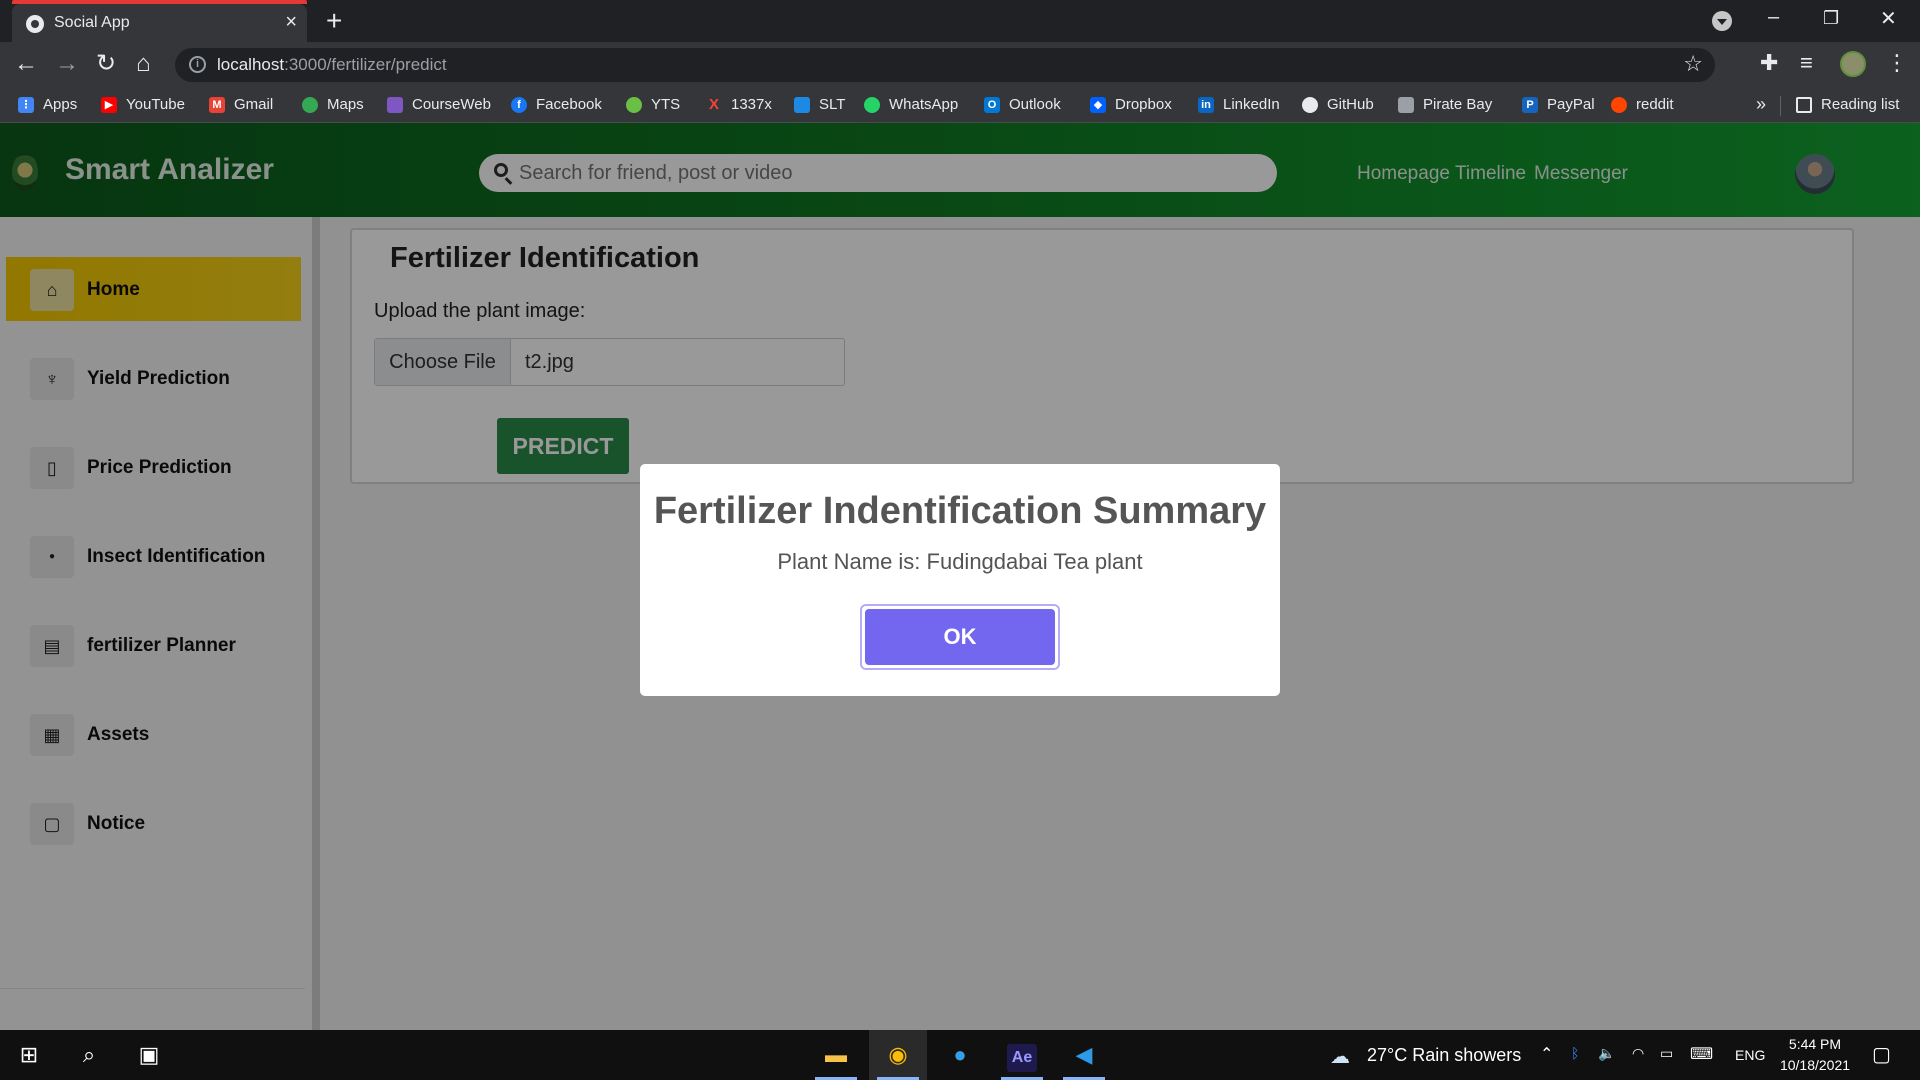 Image resolution: width=1920 pixels, height=1080 pixels. I want to click on bookmark-star-icon: ☆, so click(1693, 64).